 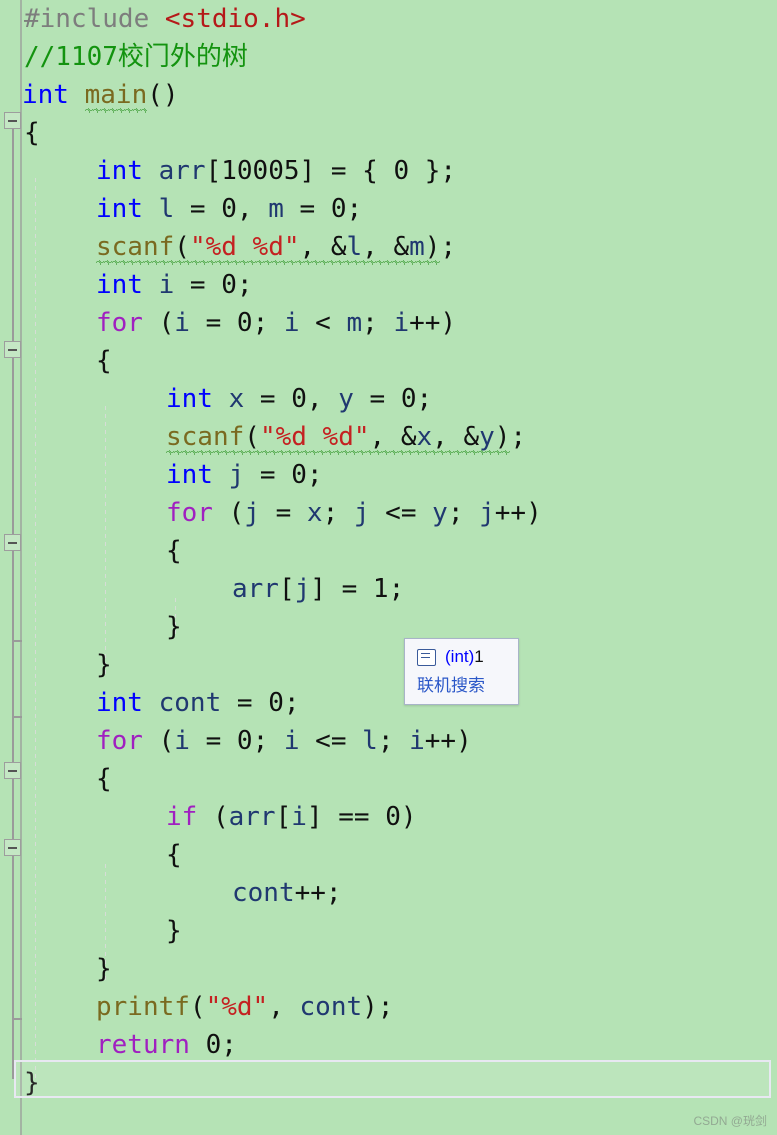 What do you see at coordinates (388, 57) in the screenshot?
I see `code-line: //1107校门外的树` at bounding box center [388, 57].